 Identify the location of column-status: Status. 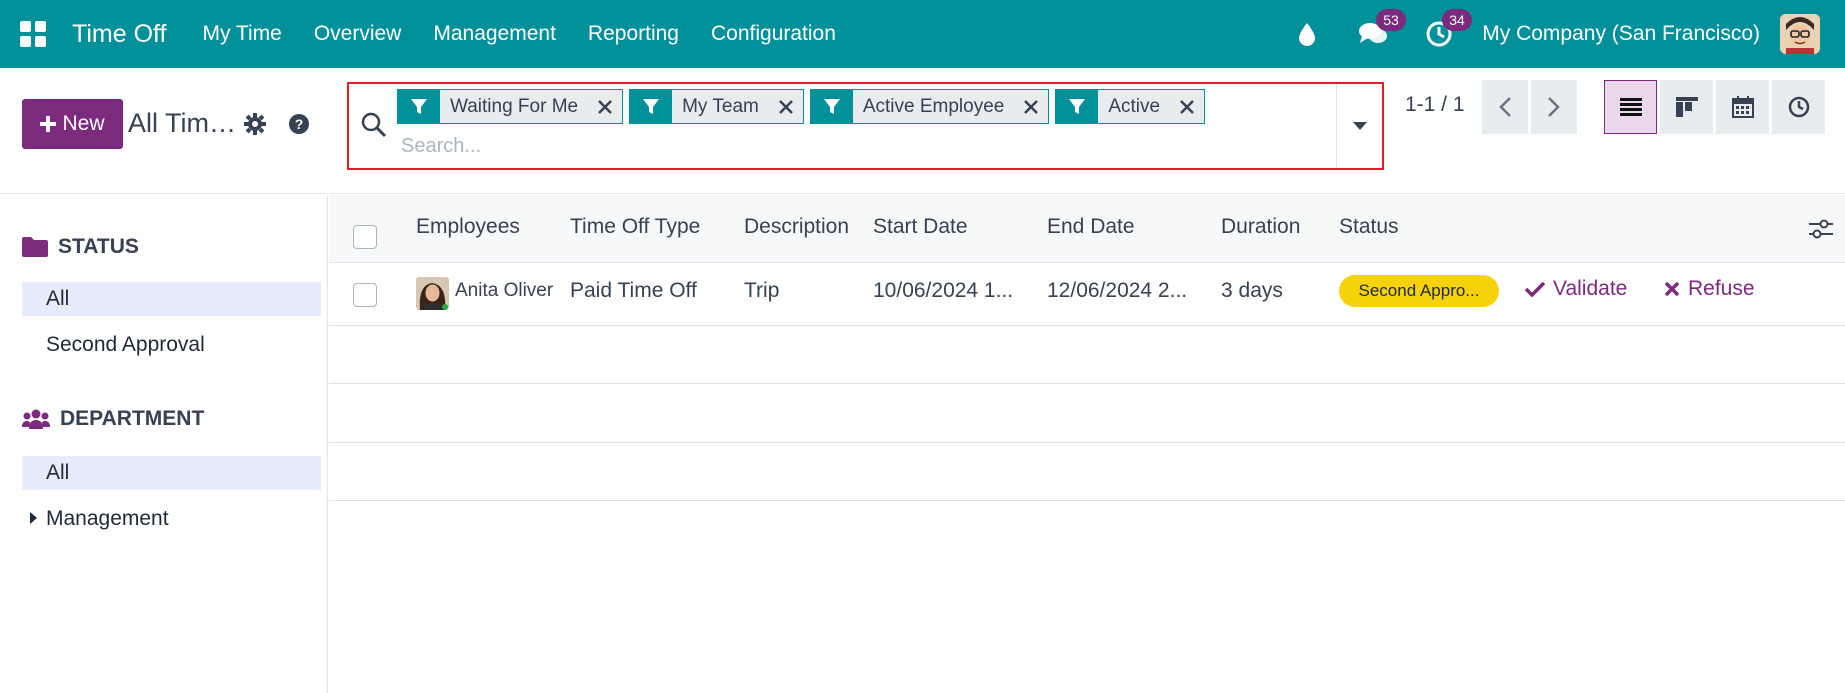
(1369, 227).